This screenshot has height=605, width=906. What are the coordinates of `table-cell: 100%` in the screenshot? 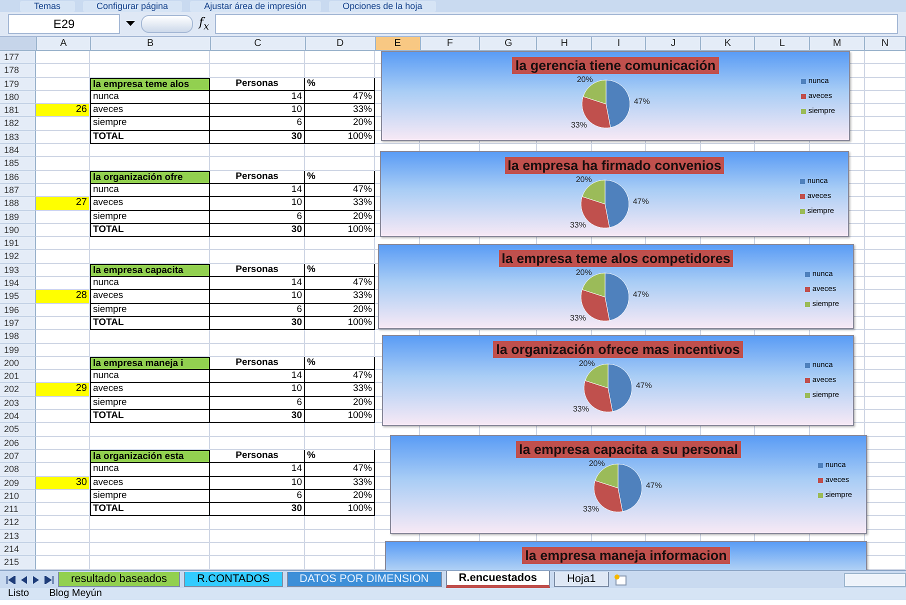 It's located at (340, 323).